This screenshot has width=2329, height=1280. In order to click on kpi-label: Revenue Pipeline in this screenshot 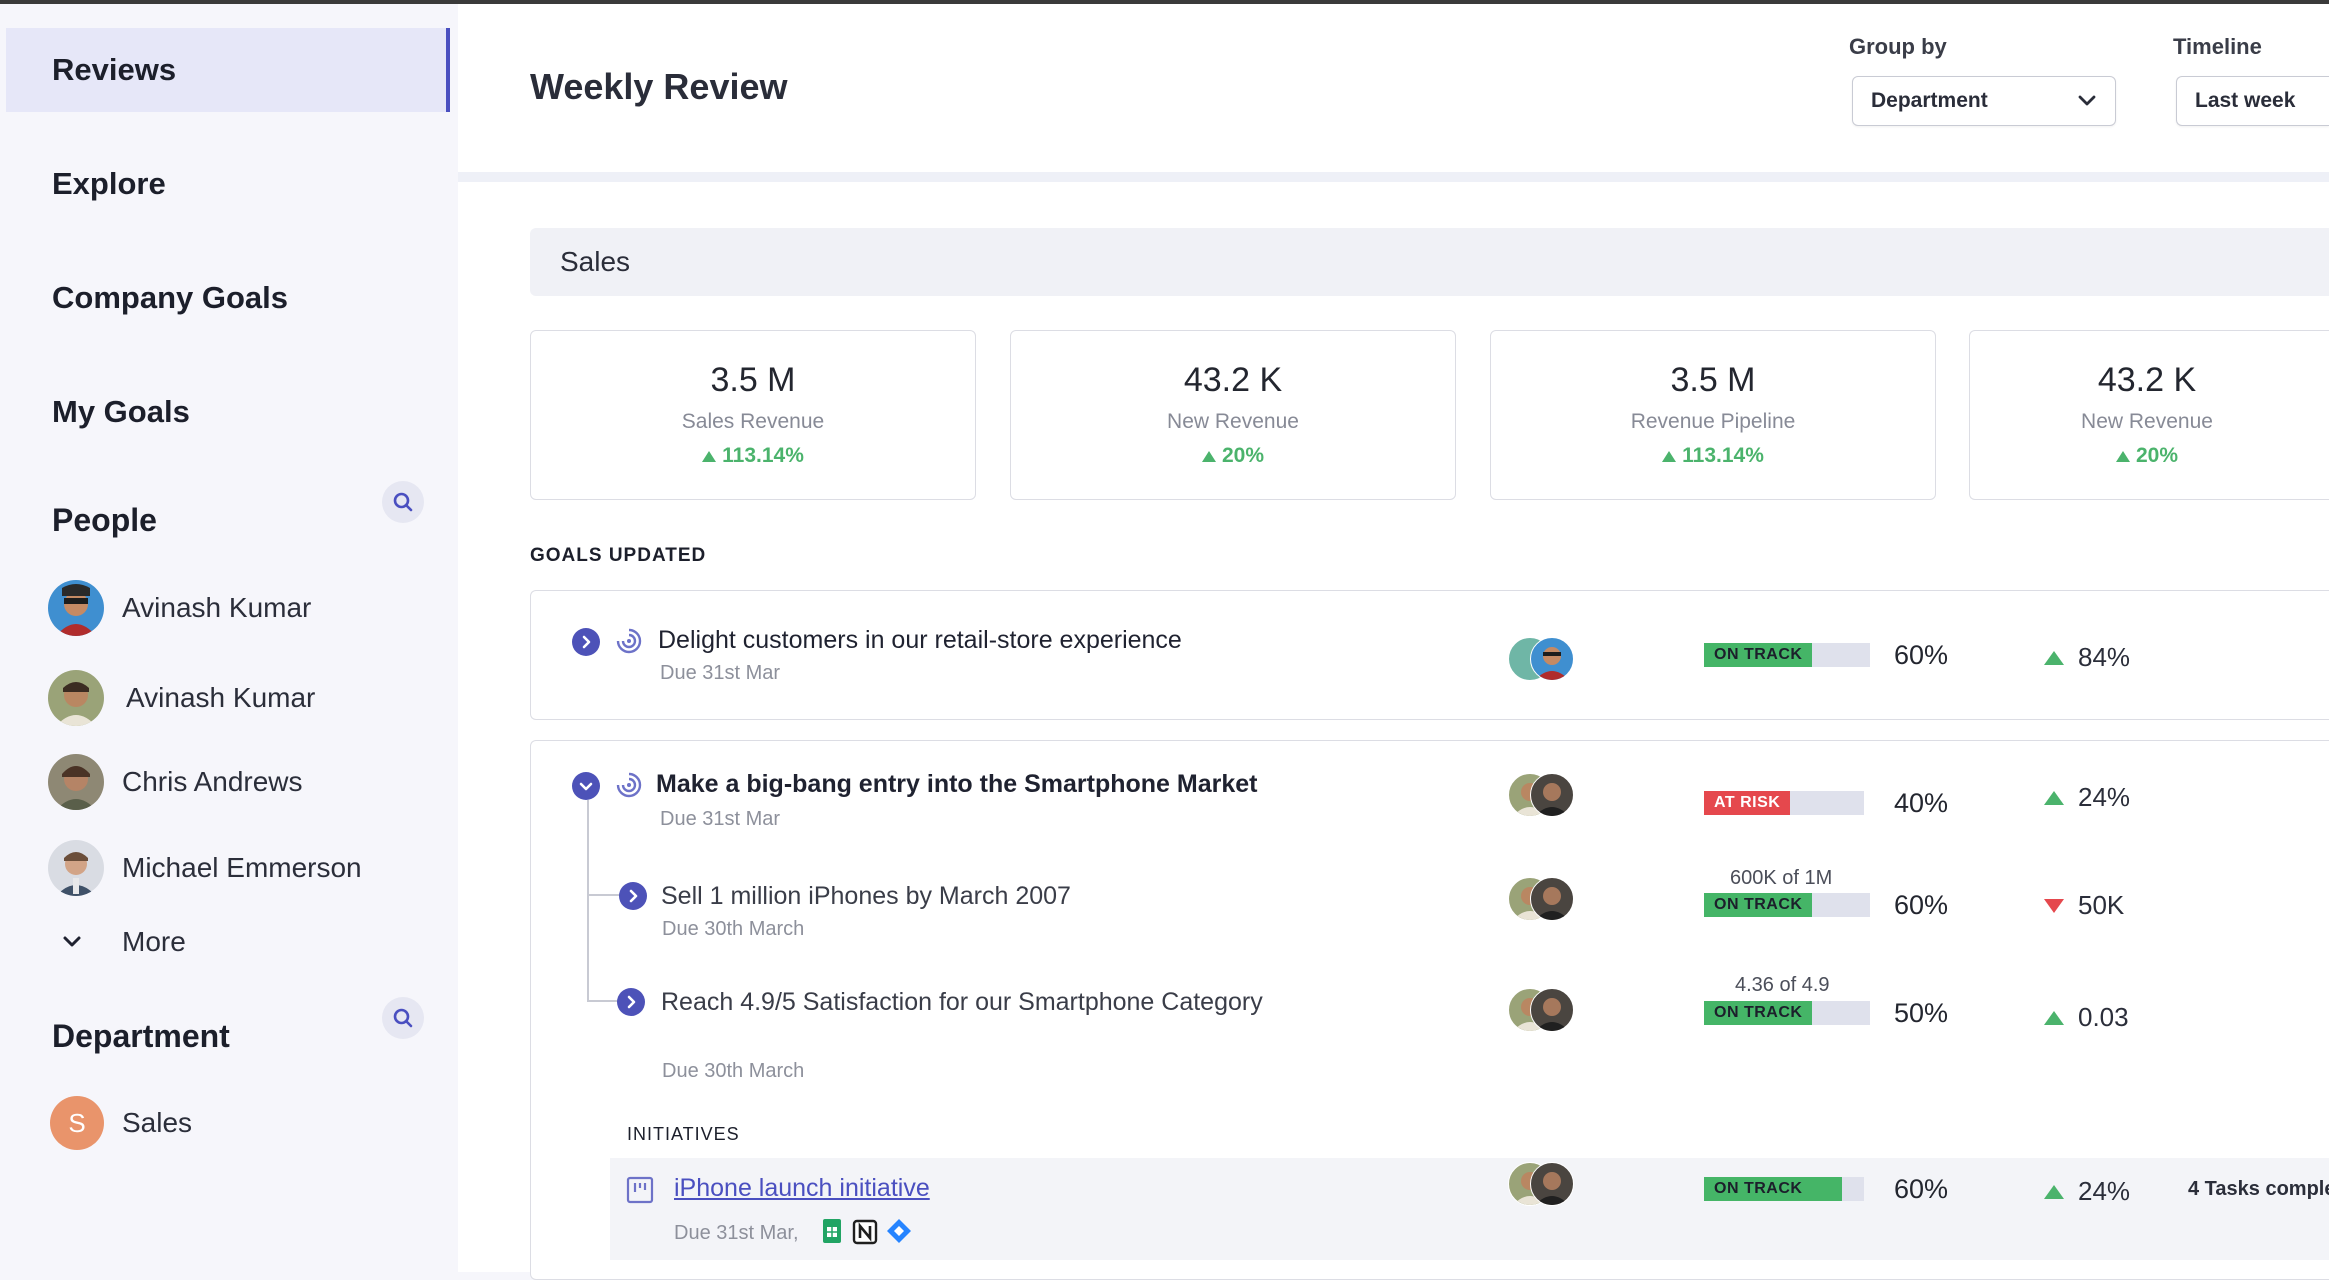, I will do `click(1713, 421)`.